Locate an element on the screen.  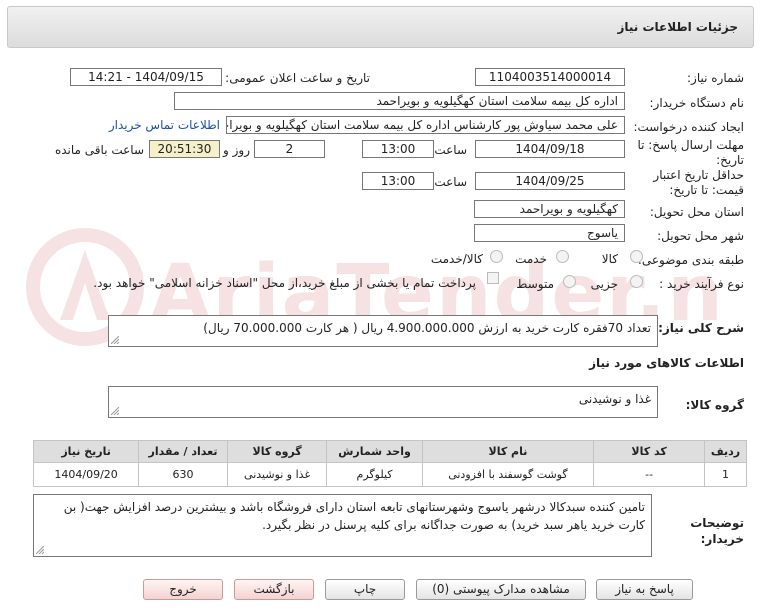
col-code-header: کد کالا is located at coordinates (649, 451).